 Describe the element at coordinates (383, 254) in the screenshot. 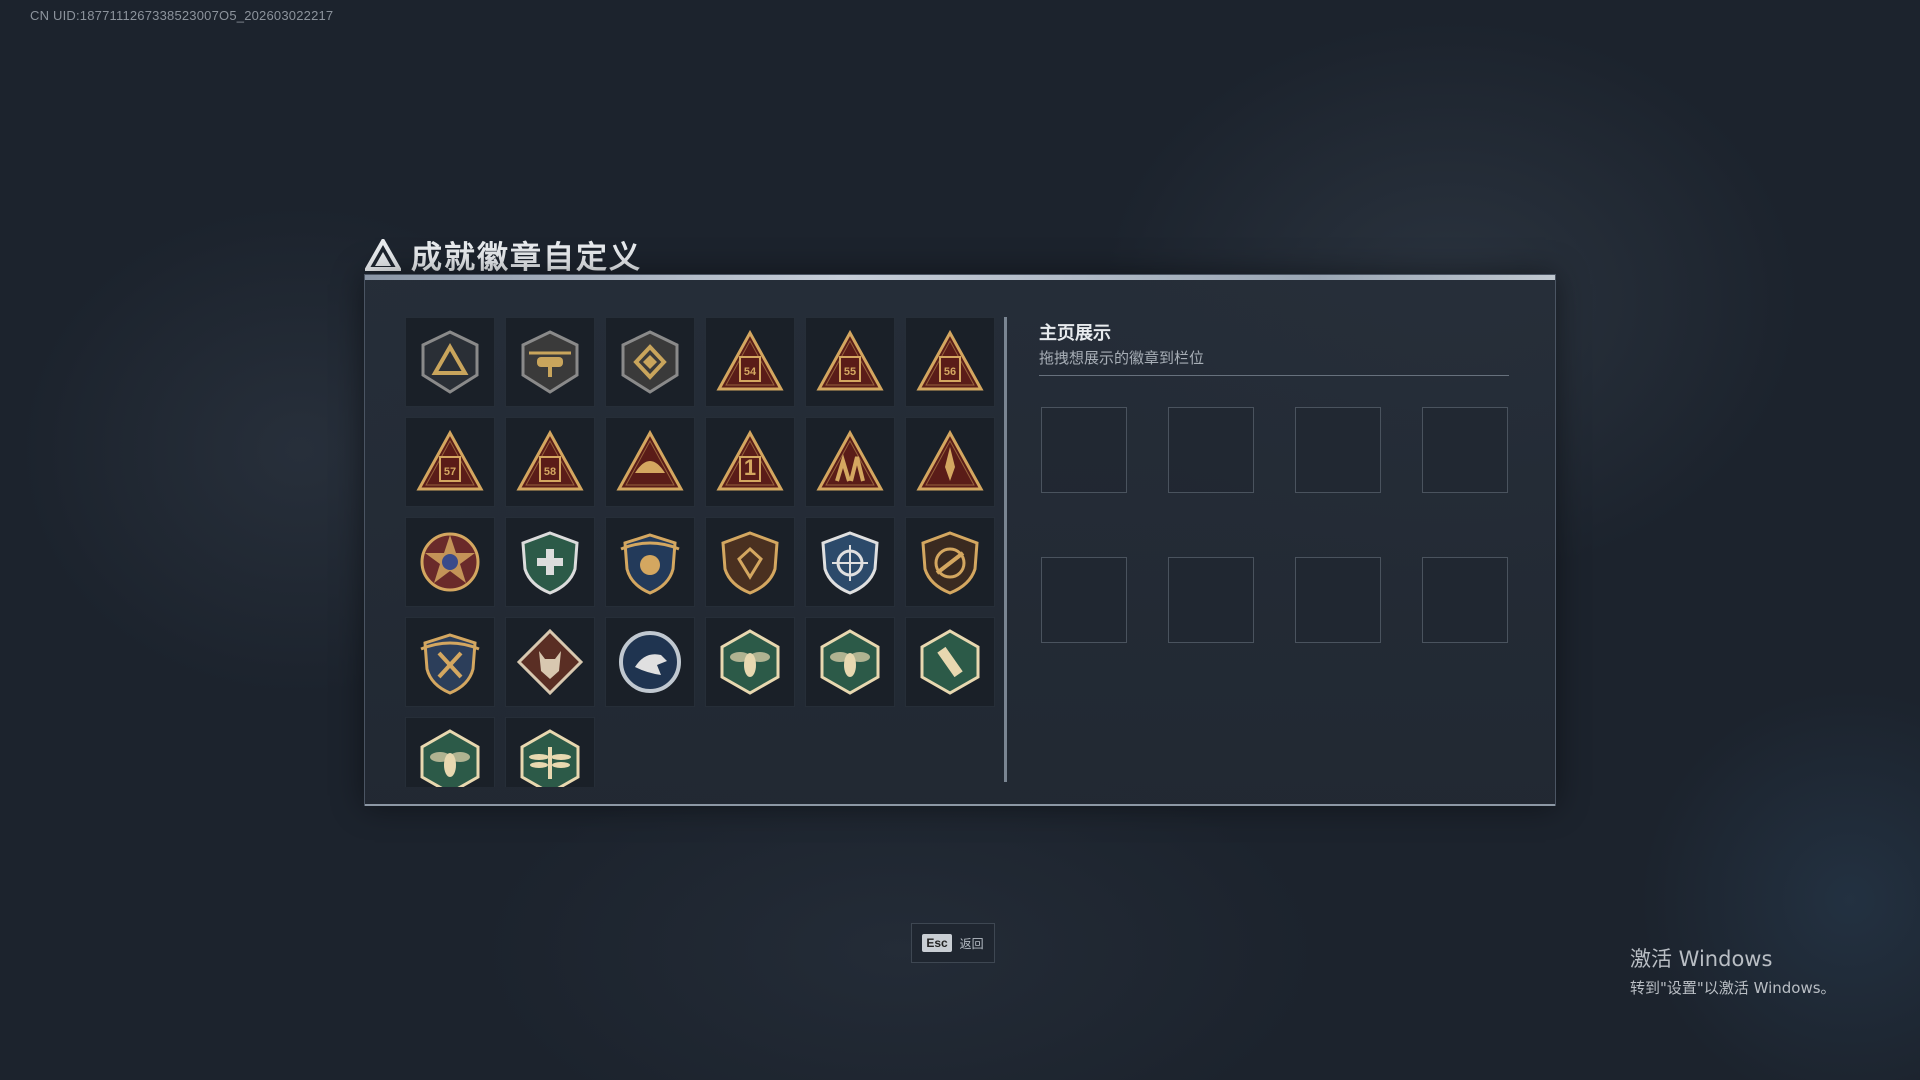

I see `triangle-logo-icon` at that location.